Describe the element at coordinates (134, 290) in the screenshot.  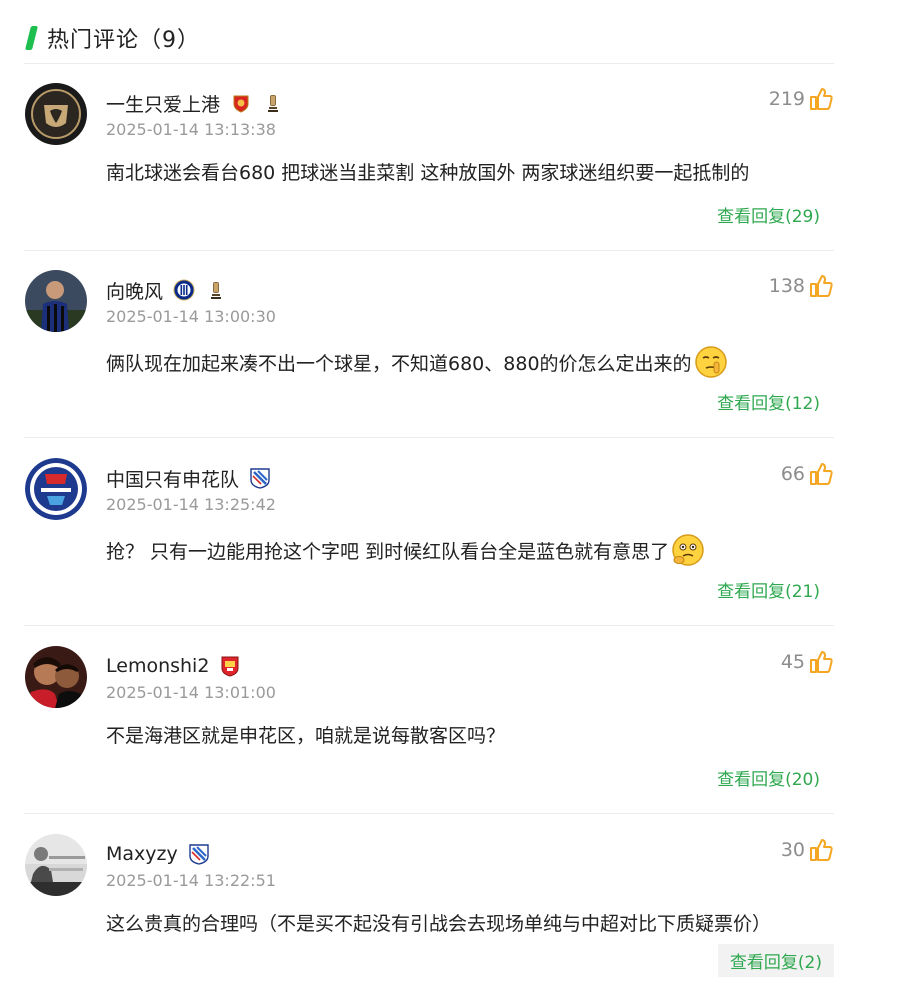
I see `username: 向晚风` at that location.